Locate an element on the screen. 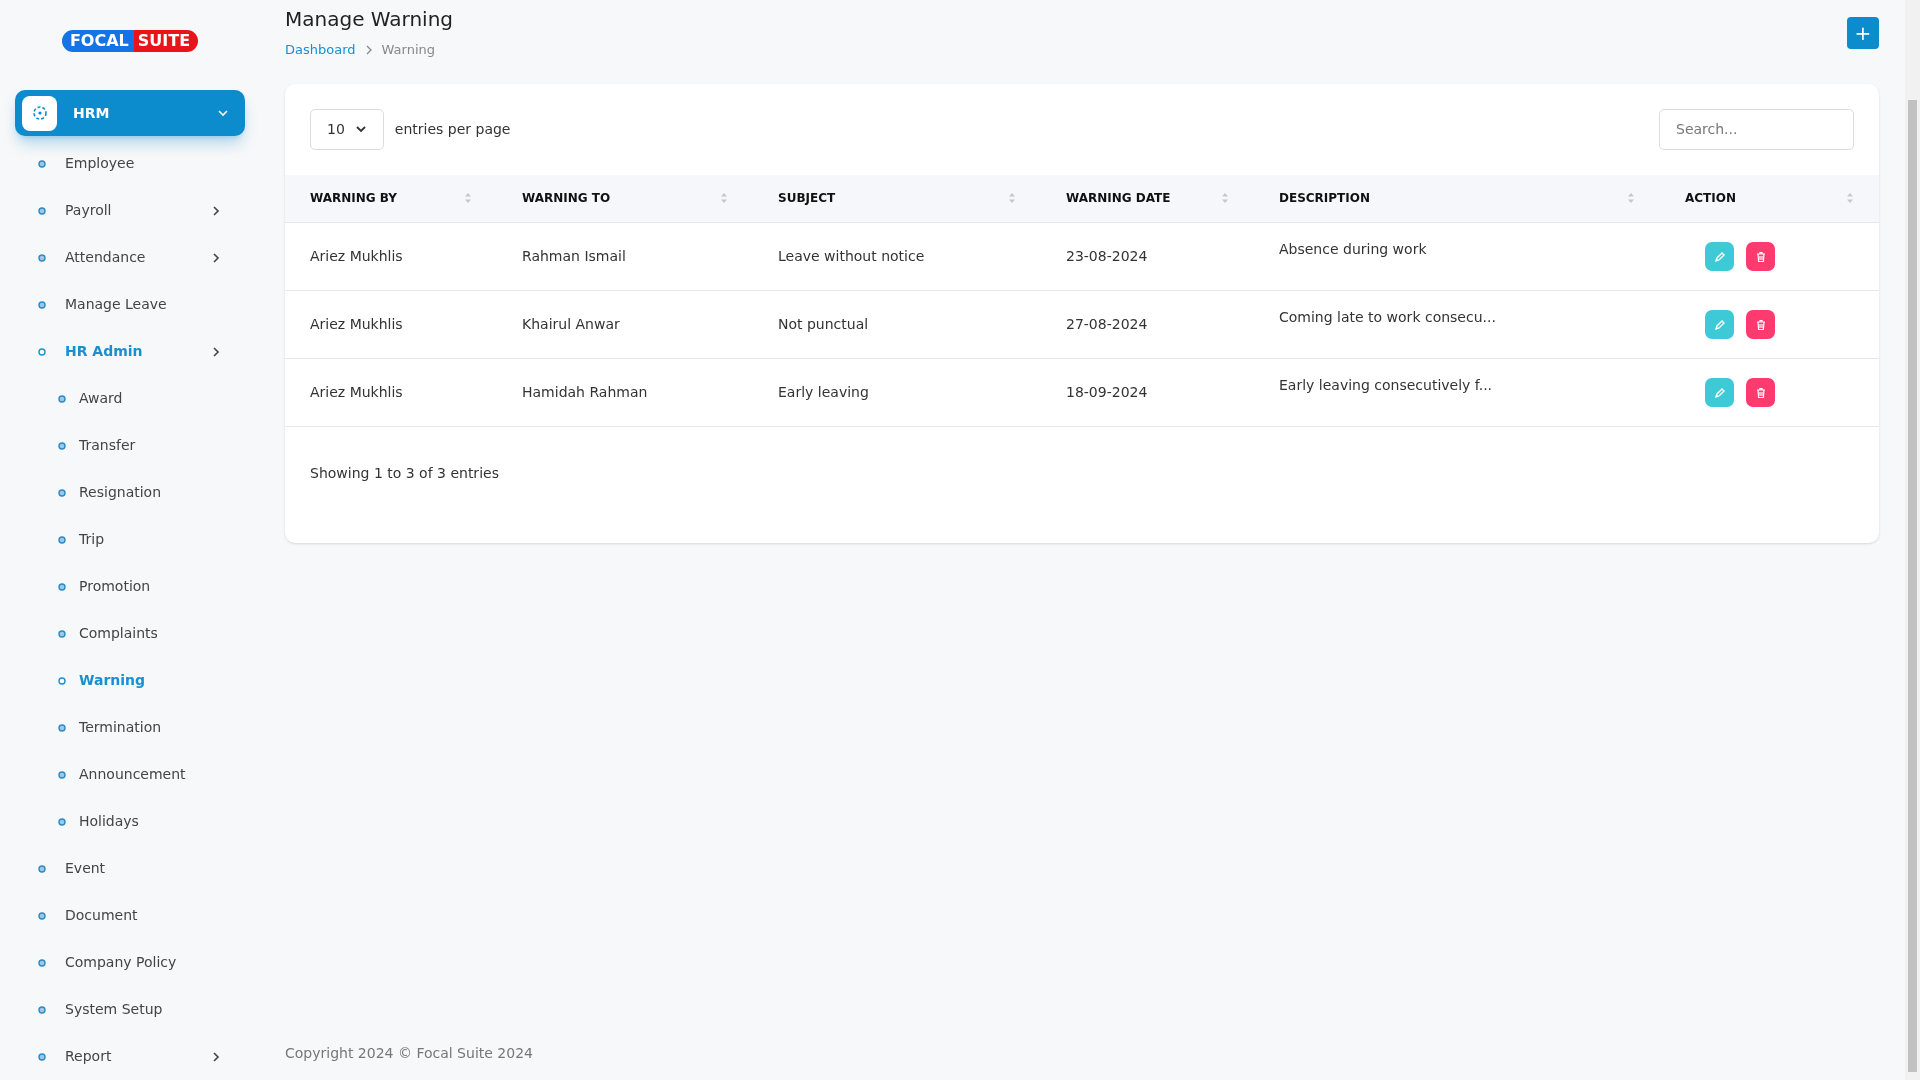  entries-summary: Showing 1 to 3 of 3 entries is located at coordinates (404, 473).